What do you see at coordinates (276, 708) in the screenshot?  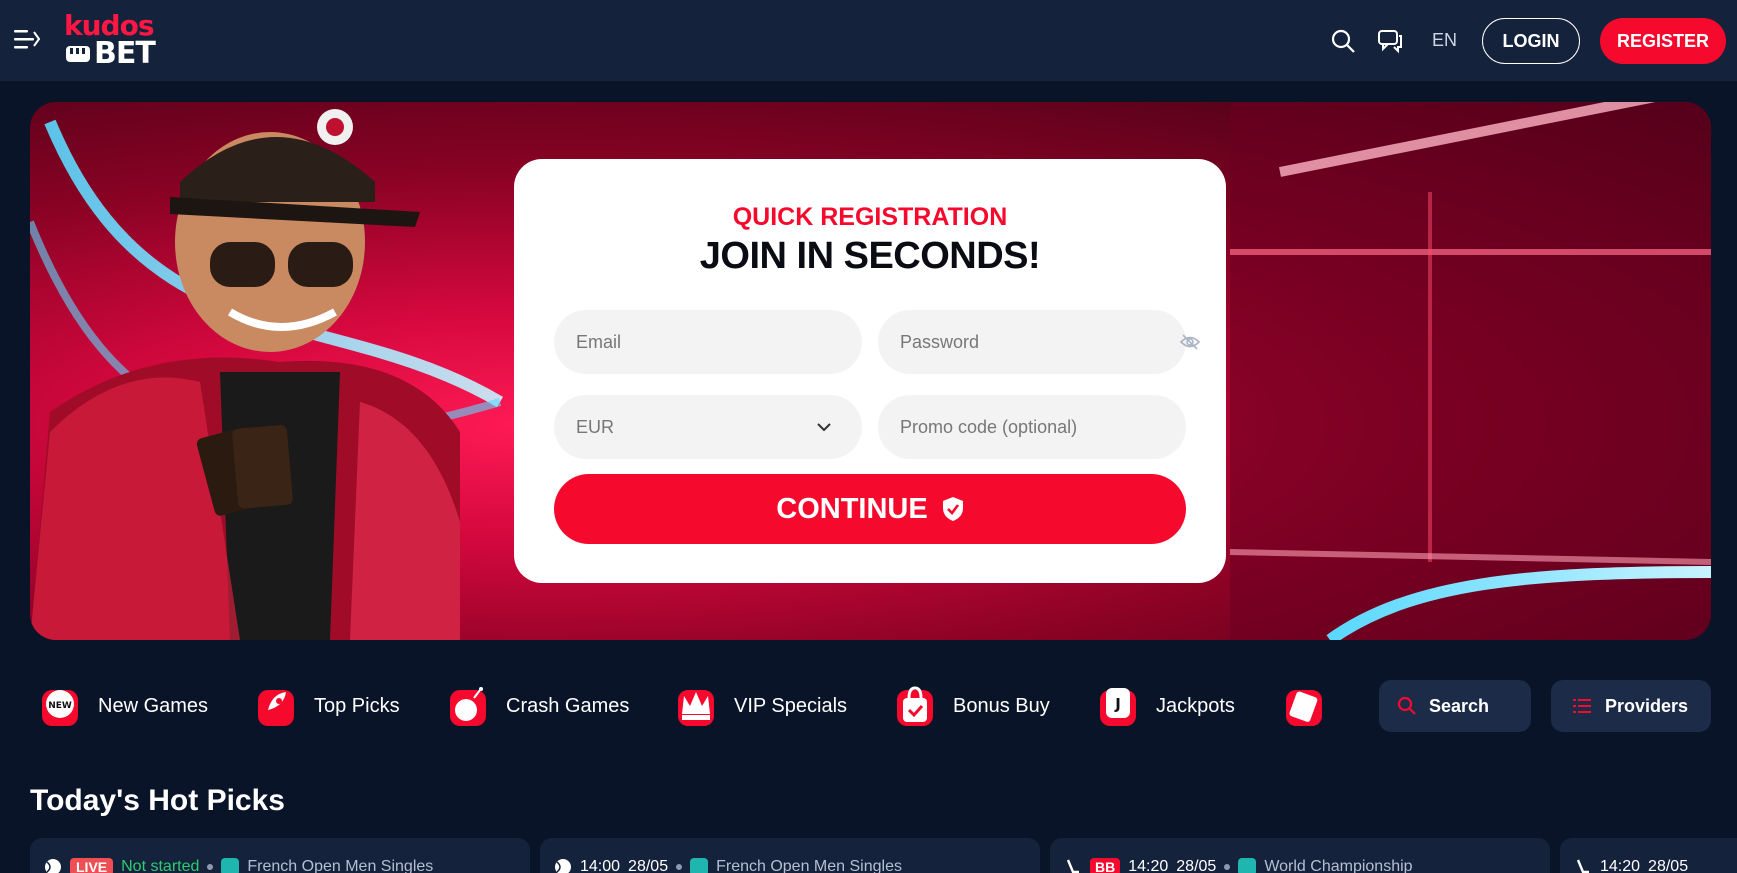 I see `rocket-icon` at bounding box center [276, 708].